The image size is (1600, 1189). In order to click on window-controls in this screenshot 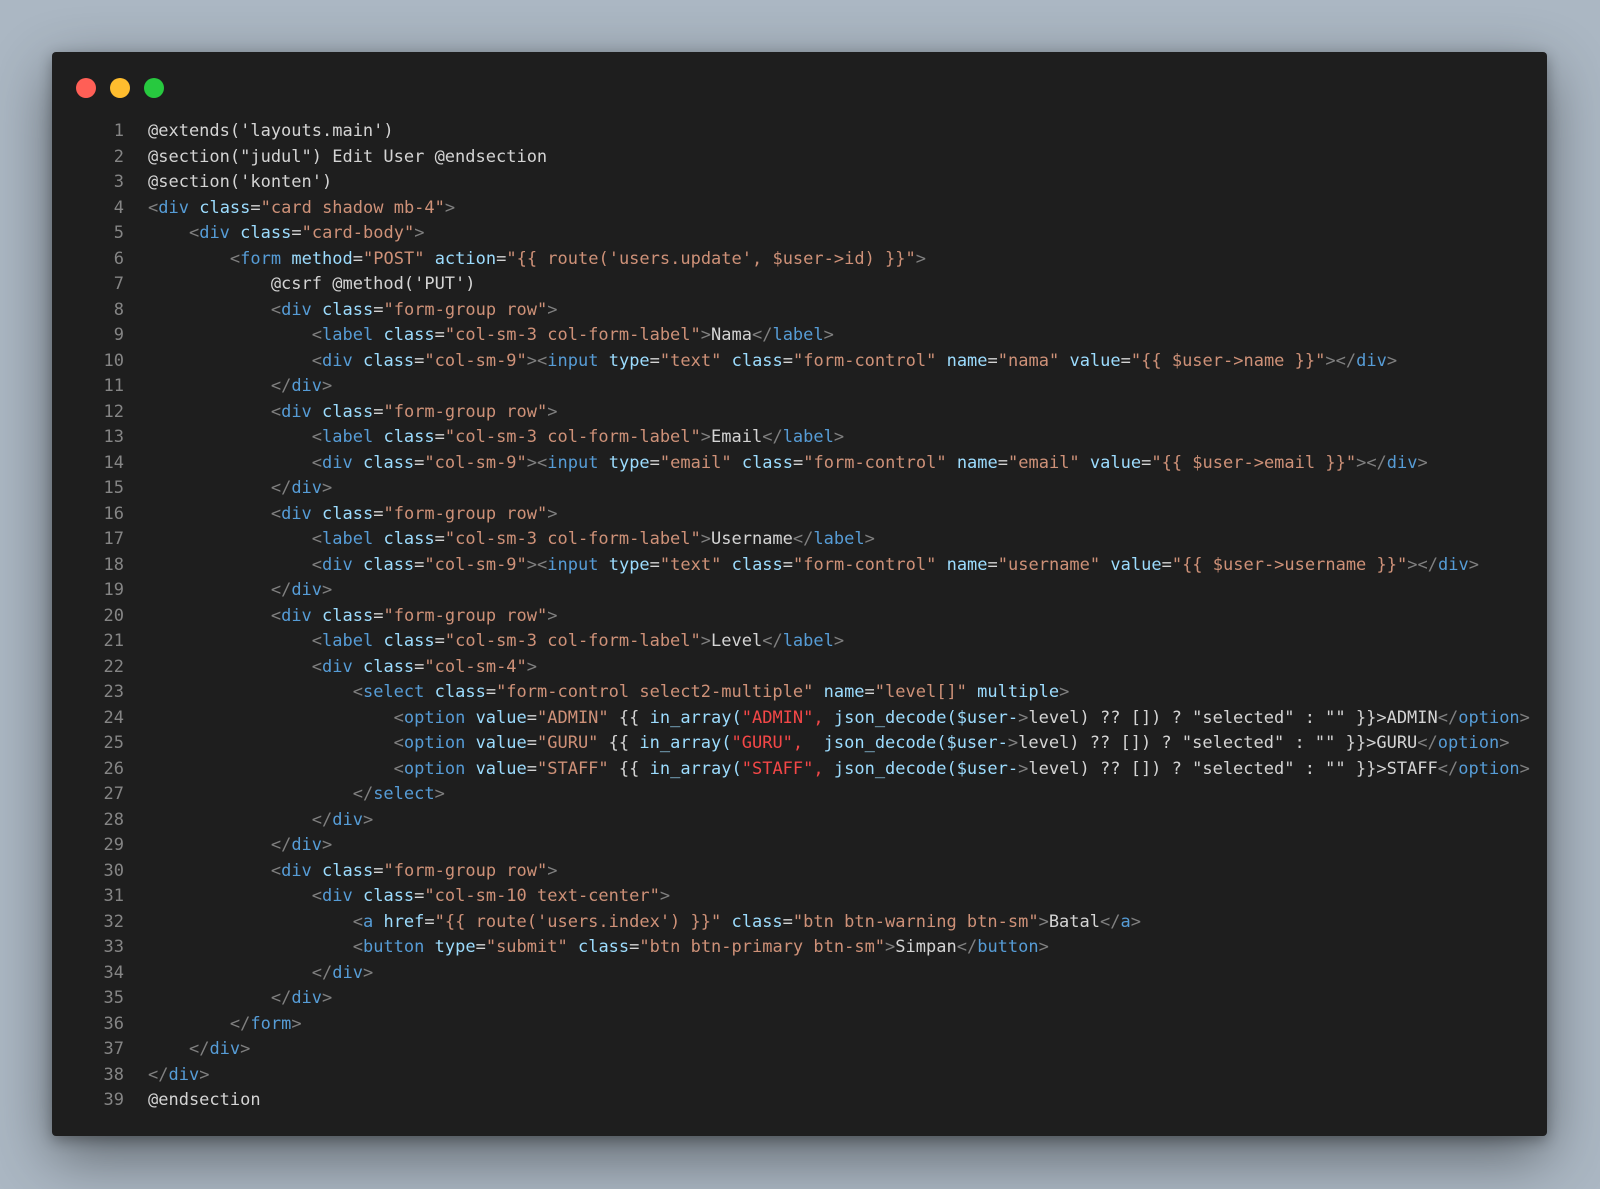, I will do `click(120, 88)`.